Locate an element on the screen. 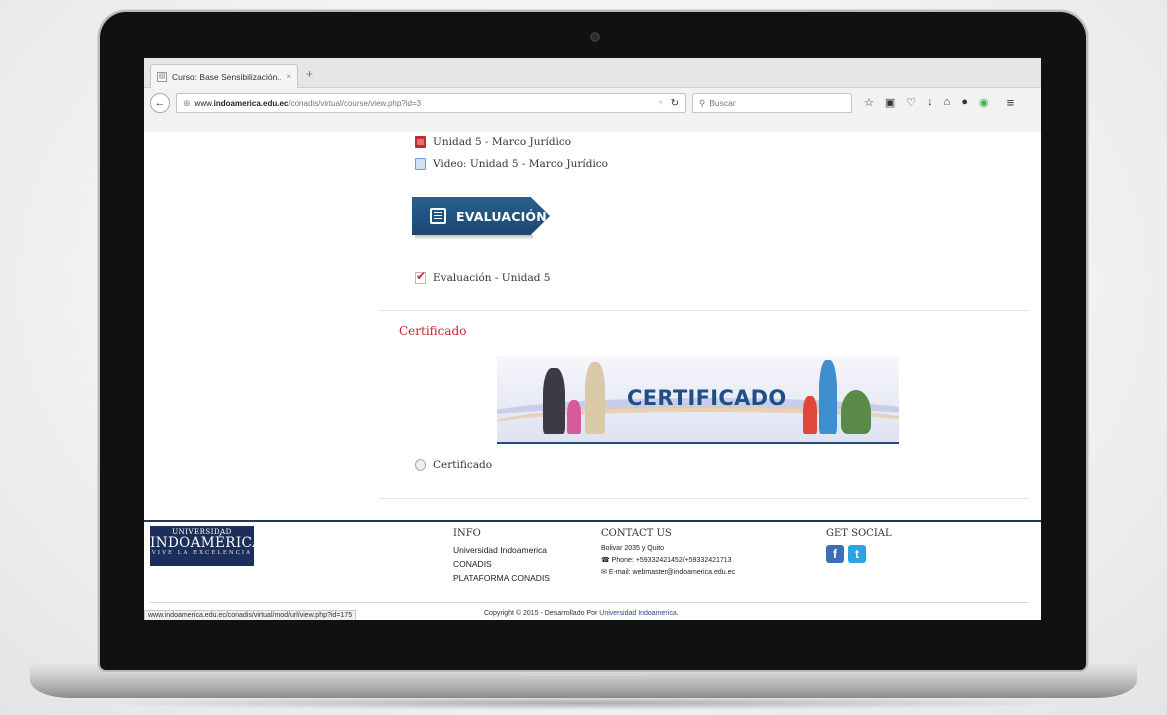 This screenshot has width=1167, height=715. favicon-icon: ▤ is located at coordinates (162, 76).